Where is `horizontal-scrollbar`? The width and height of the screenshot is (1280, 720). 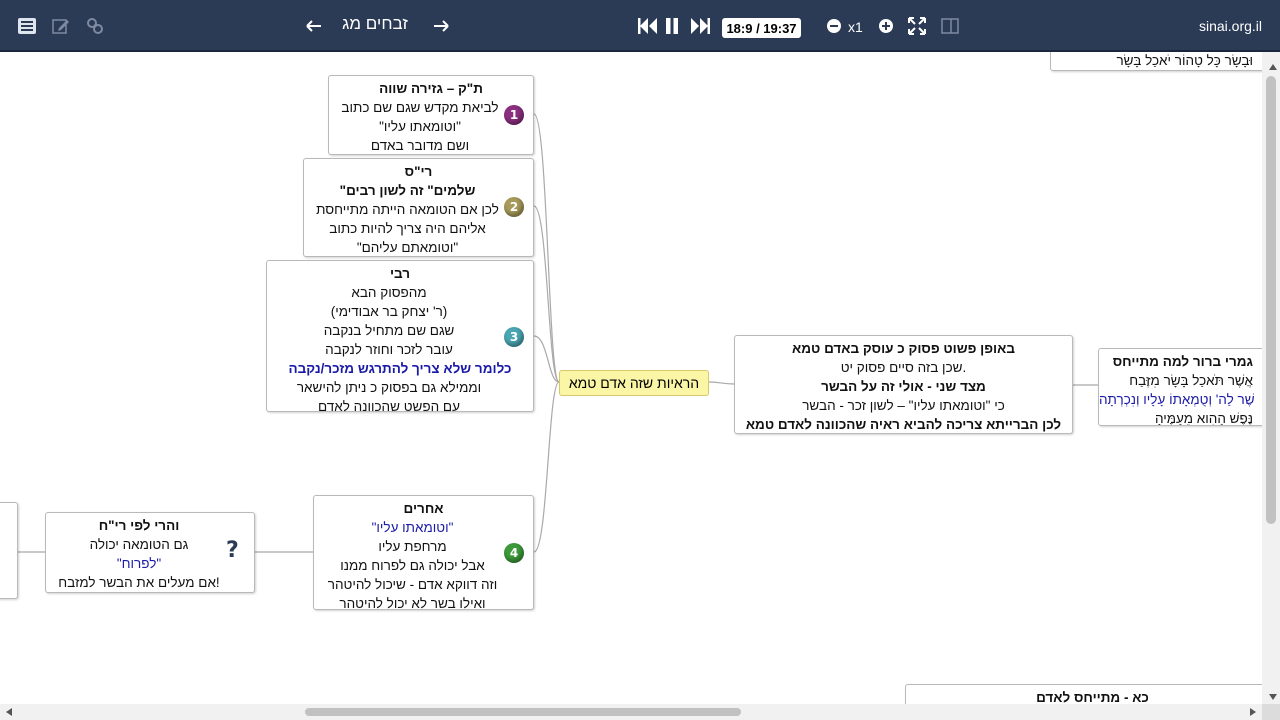
horizontal-scrollbar is located at coordinates (631, 712).